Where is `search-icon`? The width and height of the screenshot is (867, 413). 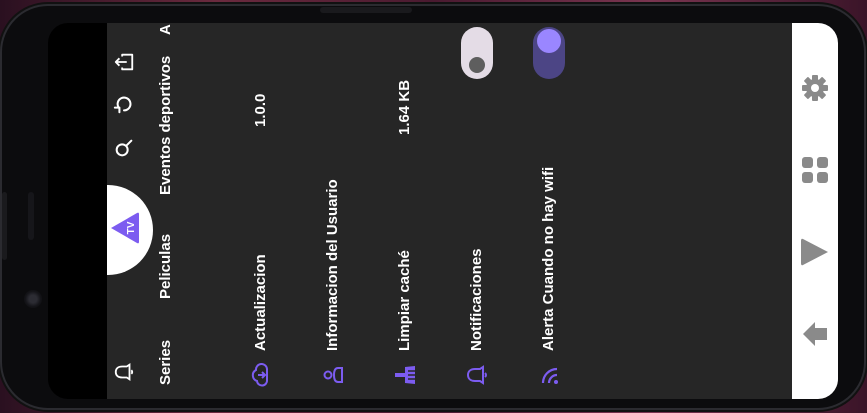
search-icon is located at coordinates (124, 148).